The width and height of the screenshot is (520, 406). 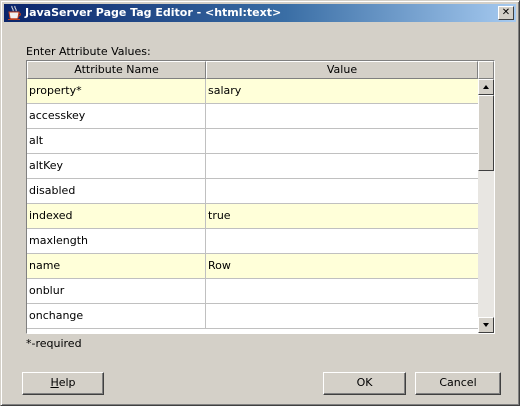 What do you see at coordinates (342, 91) in the screenshot?
I see `attribute-value-cell: salary` at bounding box center [342, 91].